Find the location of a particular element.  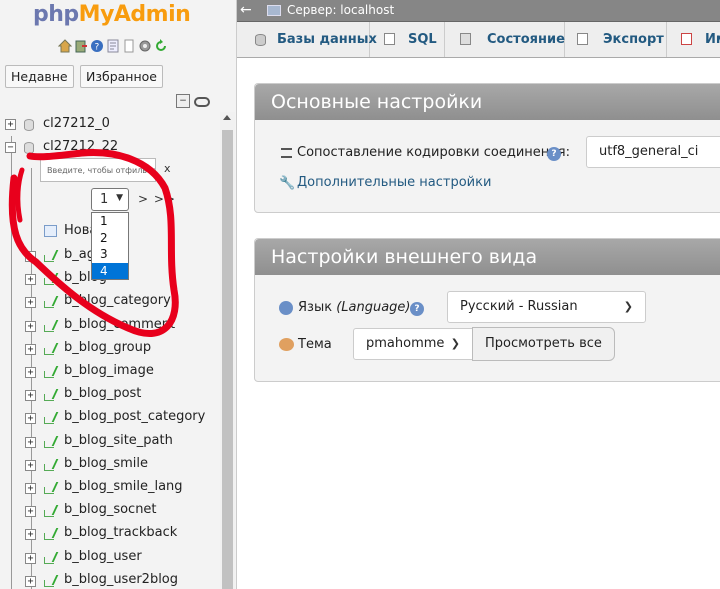

table-item: b_blog_post_category is located at coordinates (134, 416).